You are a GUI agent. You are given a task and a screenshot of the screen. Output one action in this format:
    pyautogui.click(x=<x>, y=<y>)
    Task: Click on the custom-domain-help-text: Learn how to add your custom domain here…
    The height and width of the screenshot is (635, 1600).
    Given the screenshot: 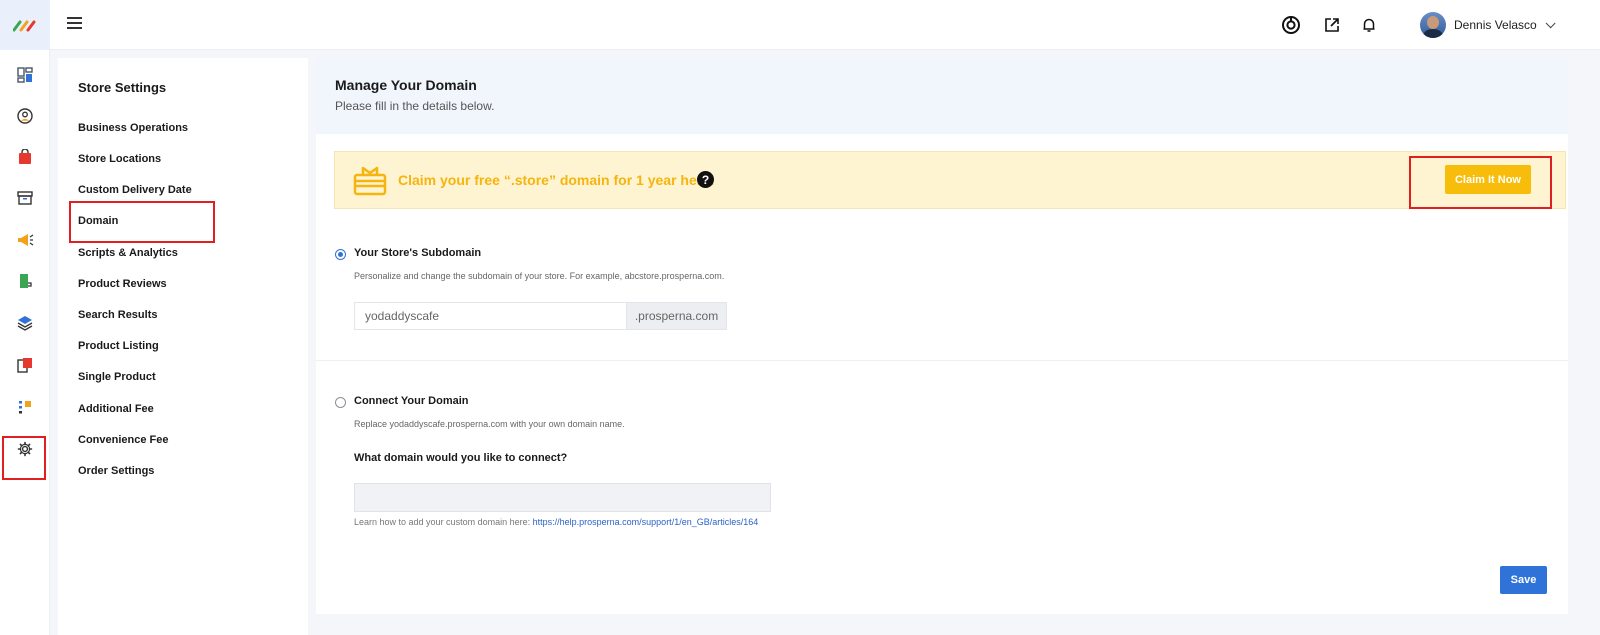 What is the action you would take?
    pyautogui.click(x=443, y=522)
    